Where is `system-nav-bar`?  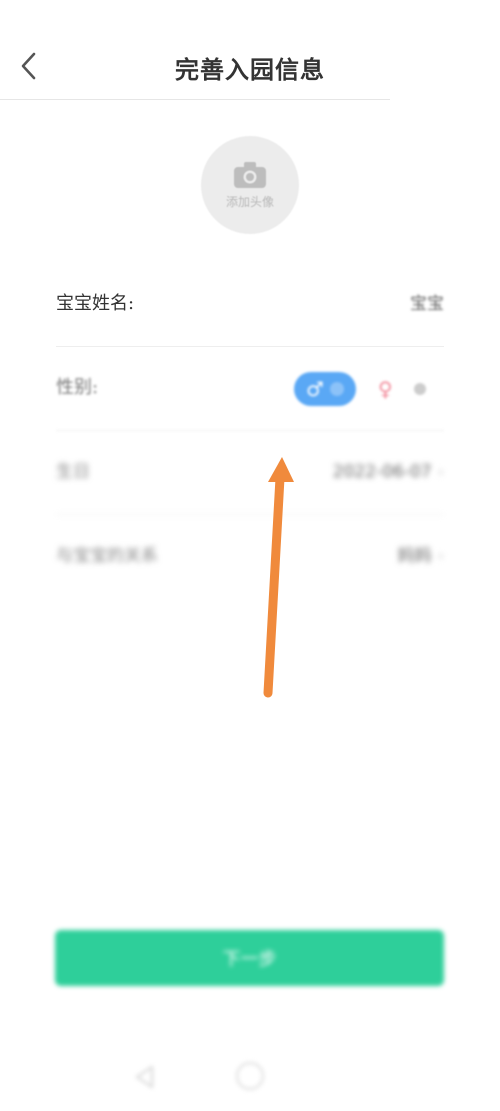 system-nav-bar is located at coordinates (250, 1080).